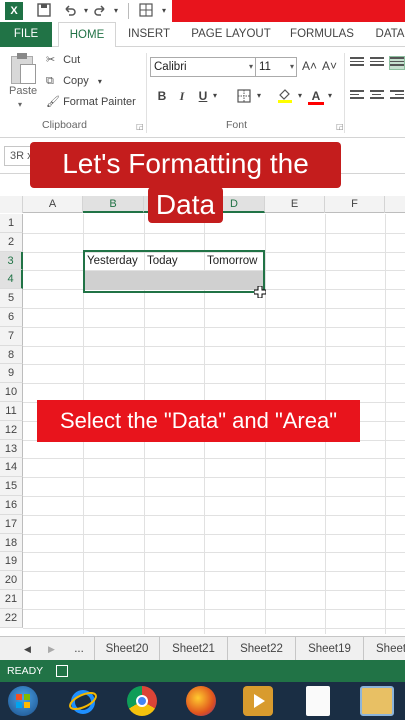 Image resolution: width=405 pixels, height=720 pixels. I want to click on row-header-9: 9, so click(11, 374).